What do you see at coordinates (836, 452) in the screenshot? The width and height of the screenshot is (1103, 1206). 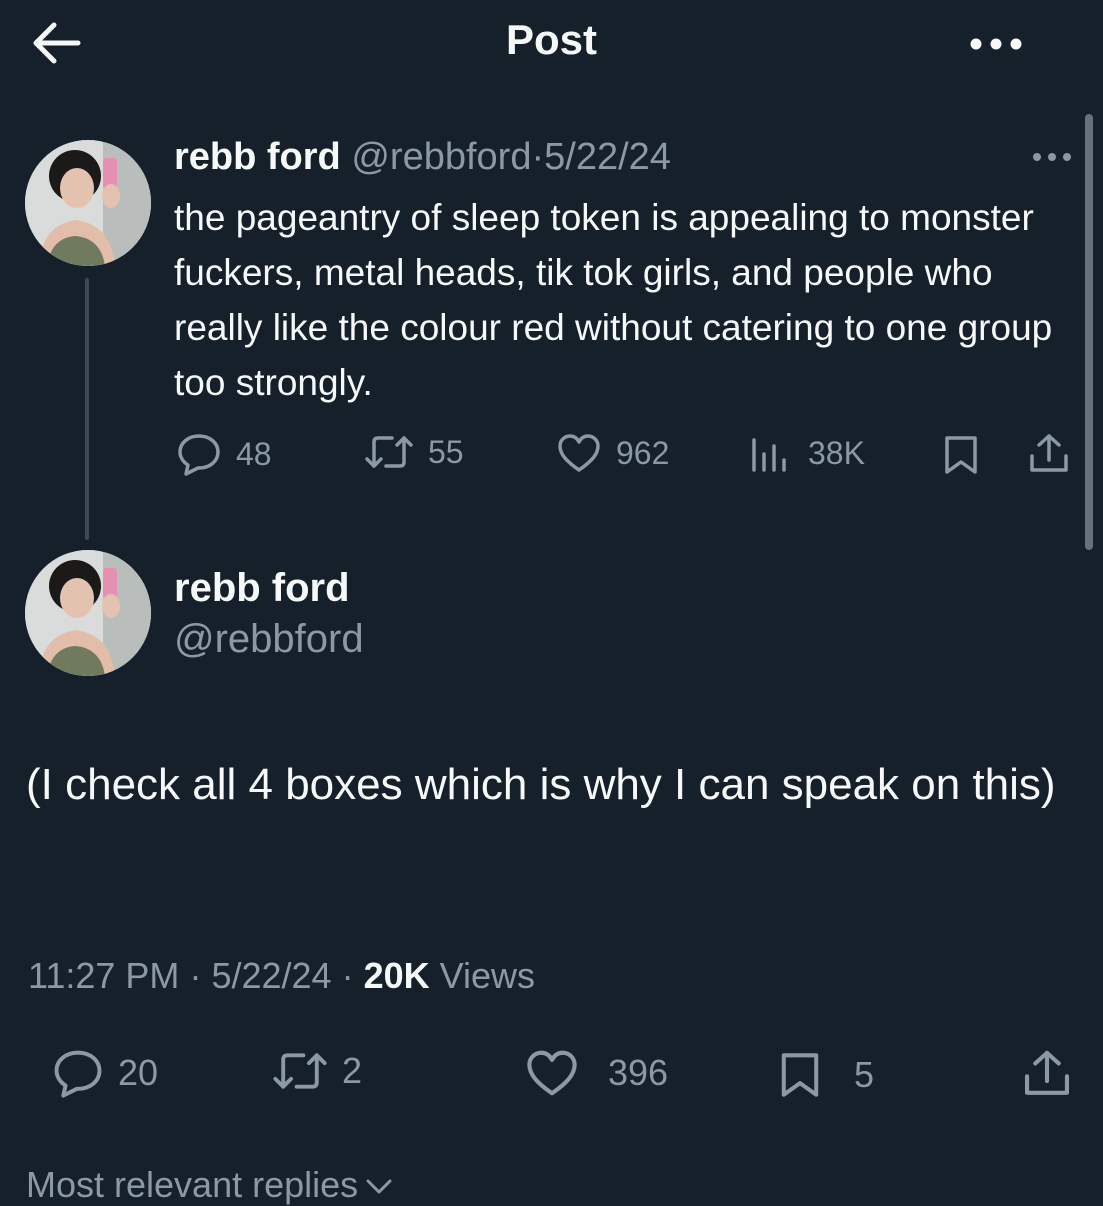 I see `views-count: 38K` at bounding box center [836, 452].